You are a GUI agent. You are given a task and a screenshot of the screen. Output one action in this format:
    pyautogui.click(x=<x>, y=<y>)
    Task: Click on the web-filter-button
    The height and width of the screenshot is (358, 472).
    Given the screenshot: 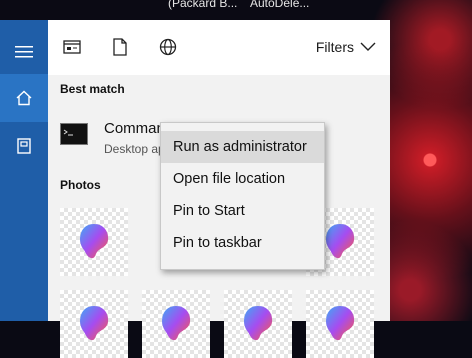 What is the action you would take?
    pyautogui.click(x=168, y=47)
    